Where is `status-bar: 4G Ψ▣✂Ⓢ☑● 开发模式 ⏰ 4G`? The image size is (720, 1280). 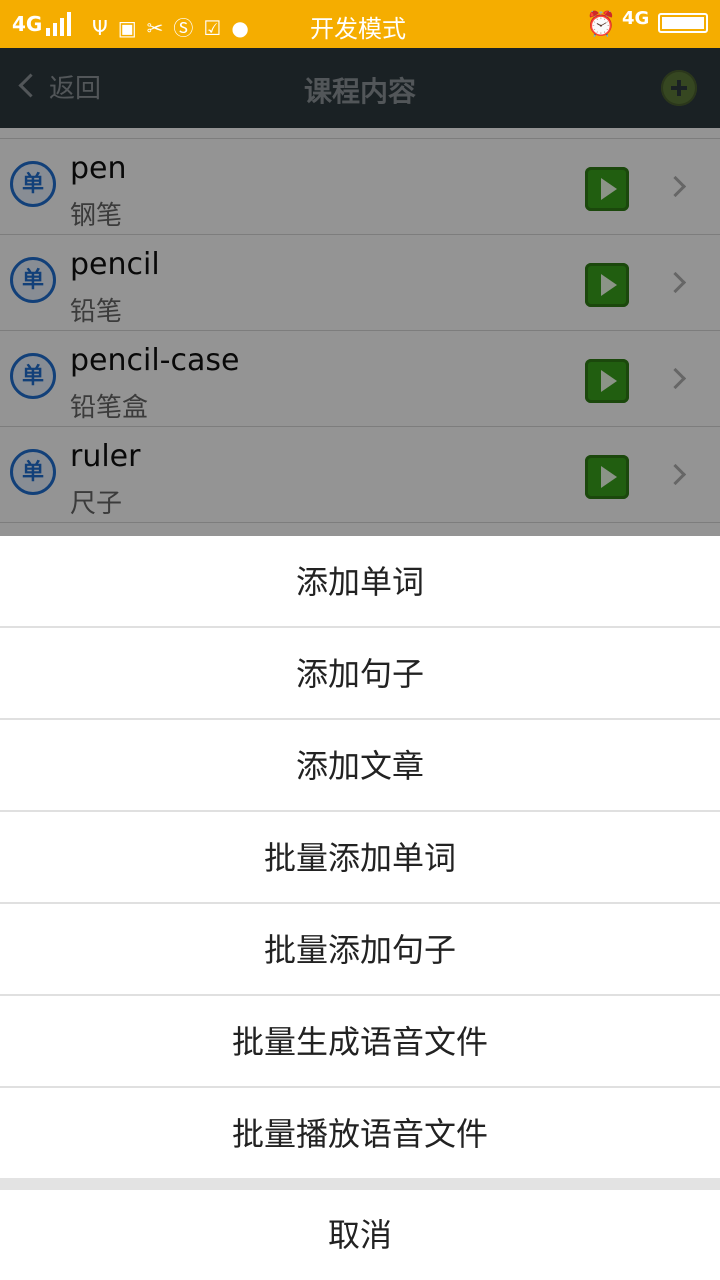
status-bar: 4G Ψ▣✂Ⓢ☑● 开发模式 ⏰ 4G is located at coordinates (360, 24).